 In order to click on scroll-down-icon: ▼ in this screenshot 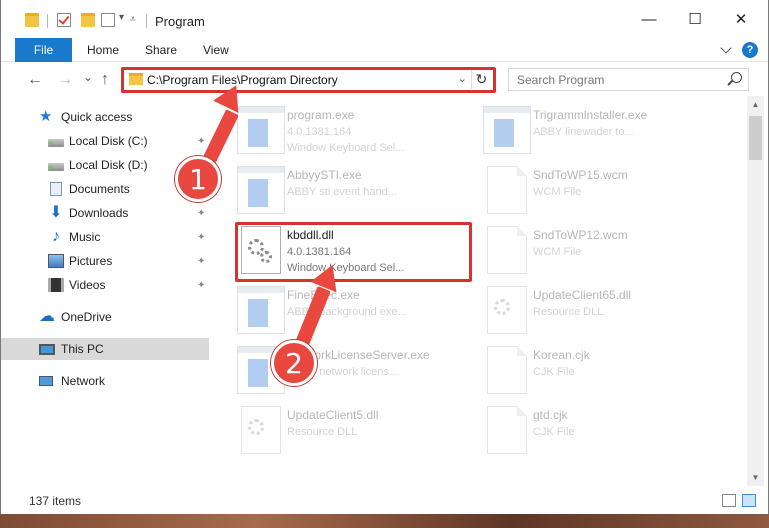, I will do `click(755, 477)`.